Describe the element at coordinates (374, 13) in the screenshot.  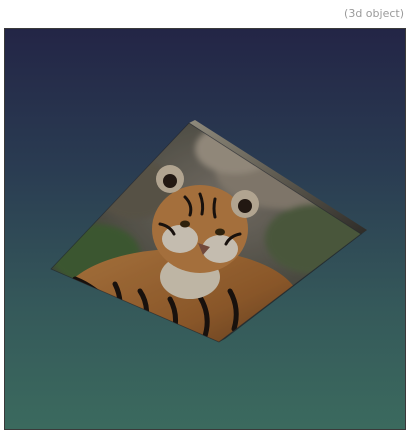
I see `object-type-label: (3d object)` at that location.